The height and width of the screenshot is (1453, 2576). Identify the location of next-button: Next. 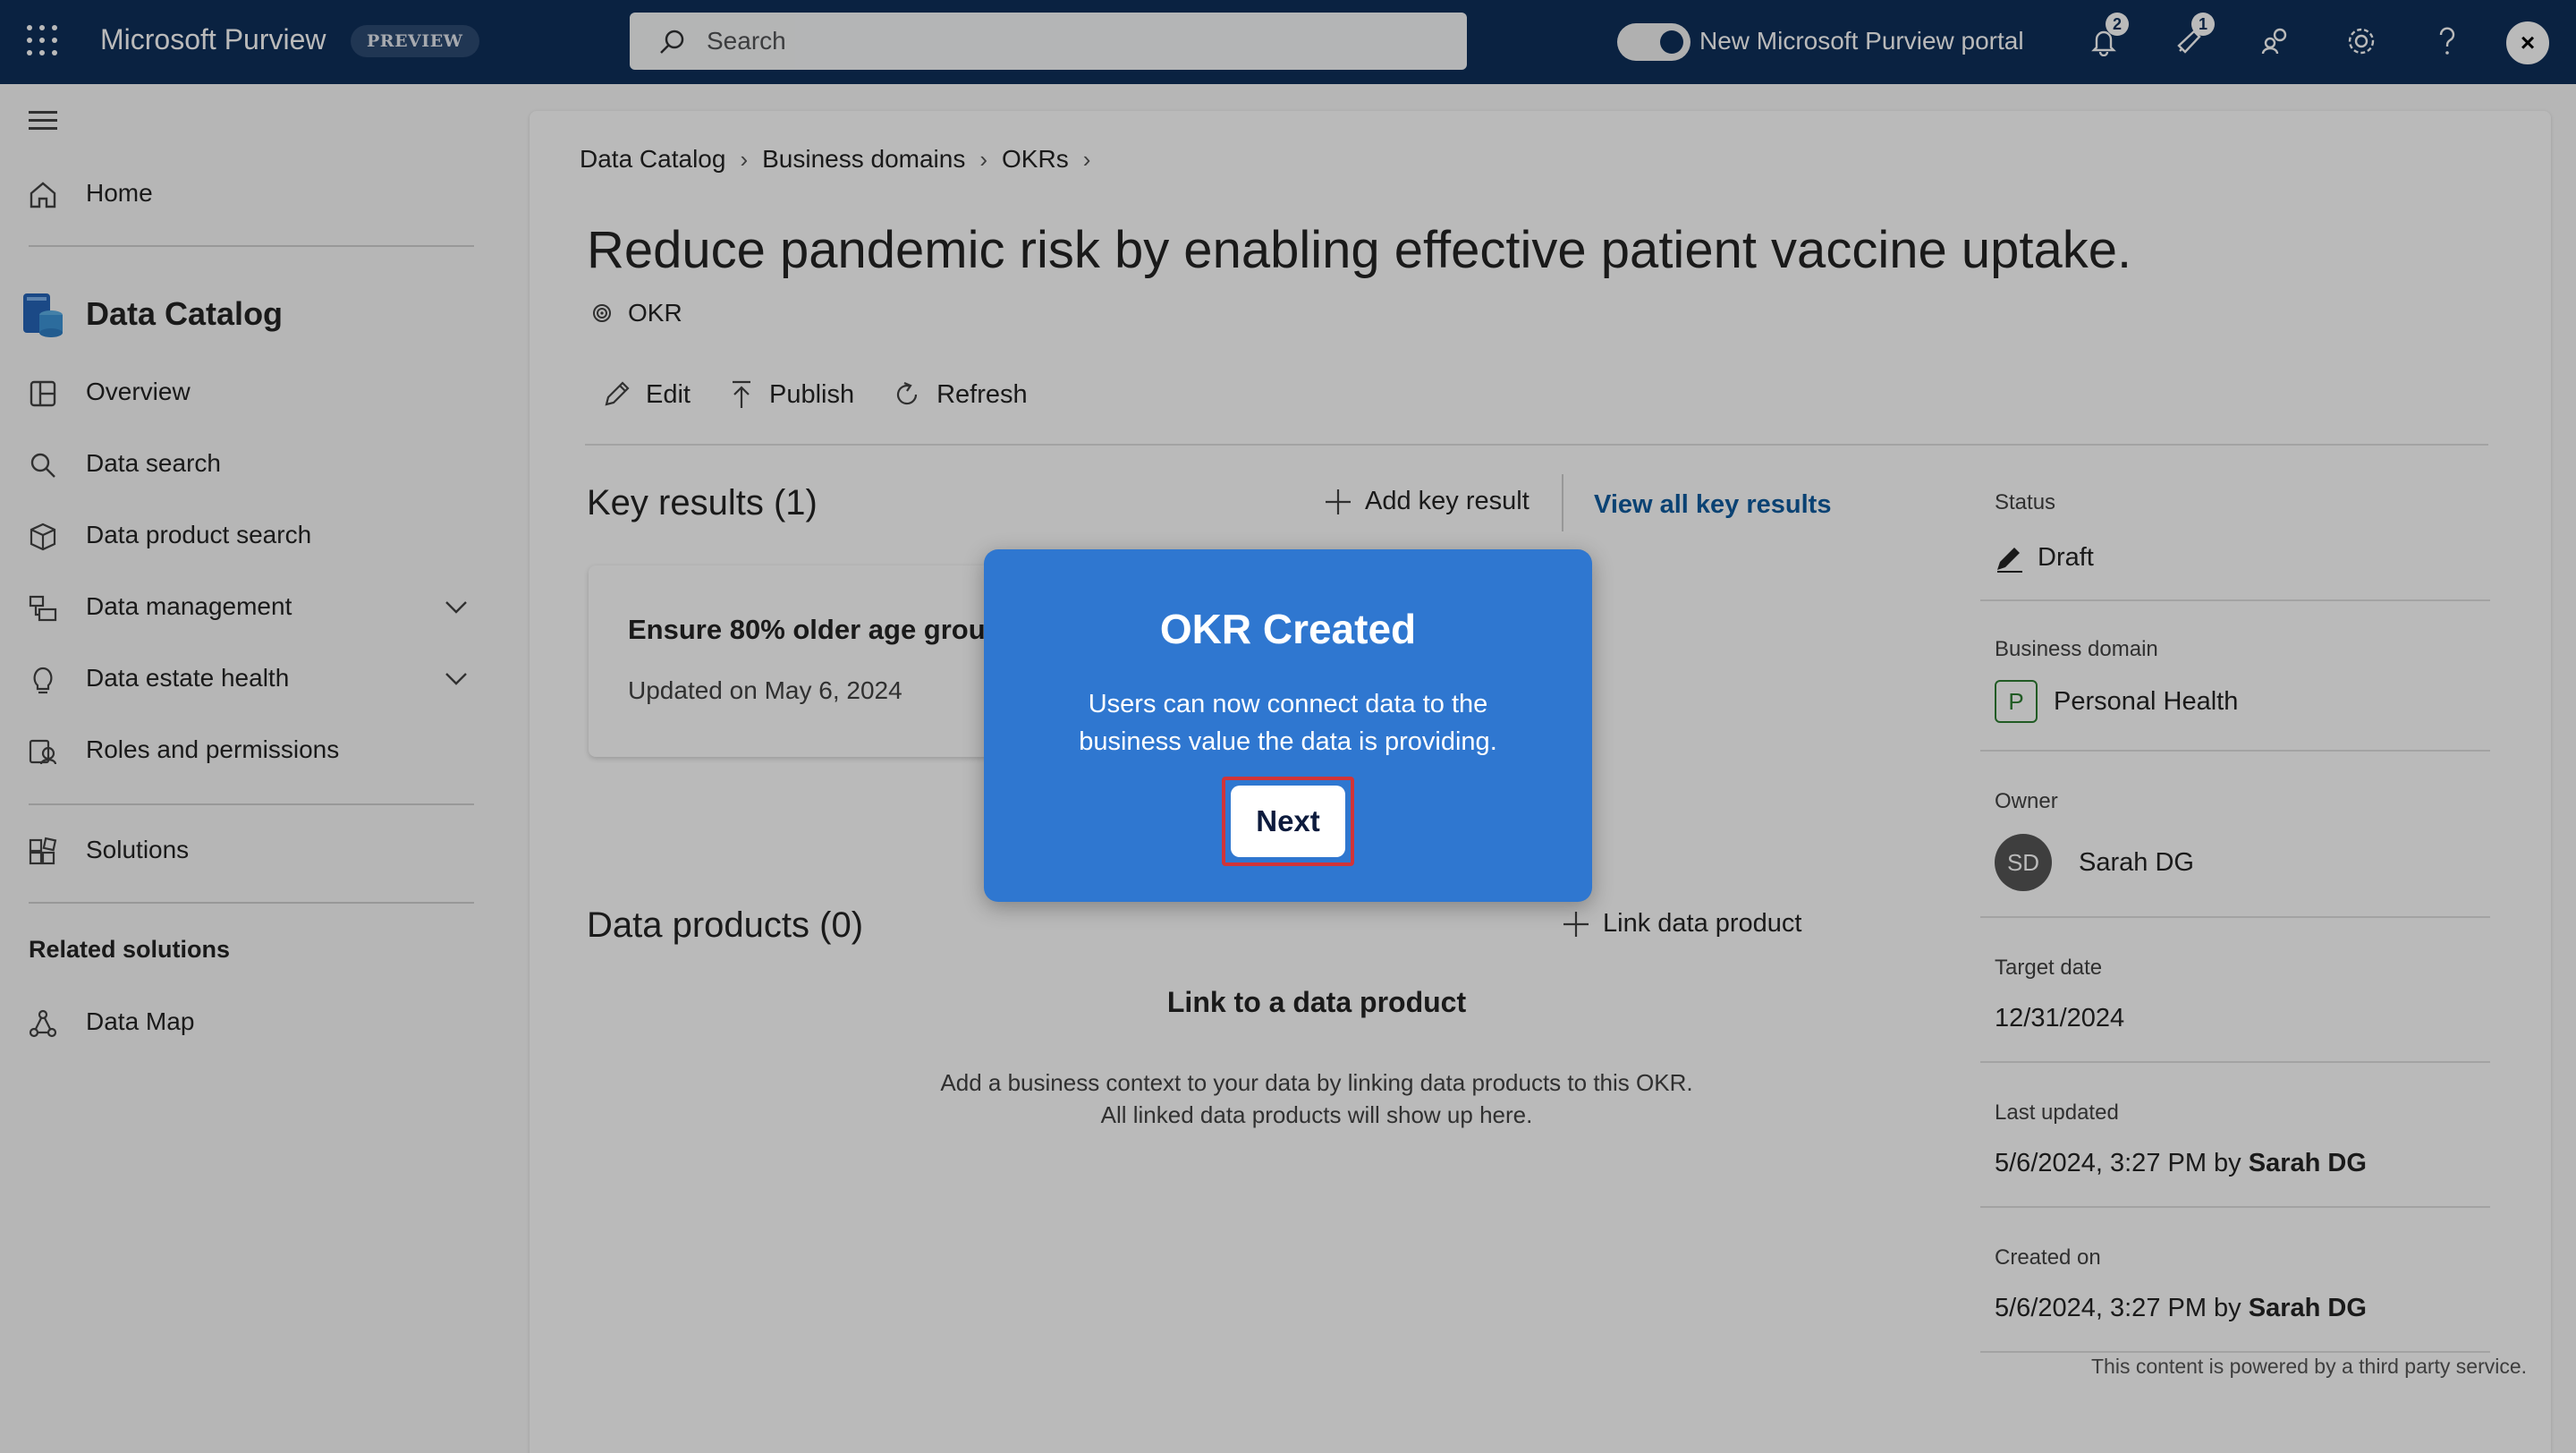
(1288, 821).